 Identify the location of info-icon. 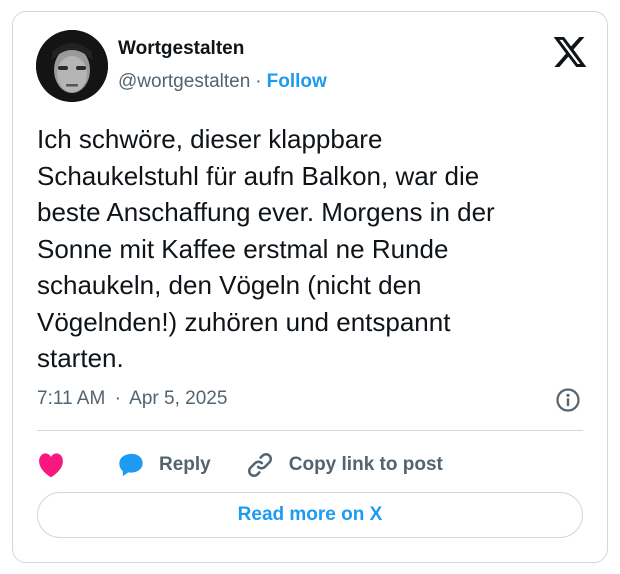
(568, 400).